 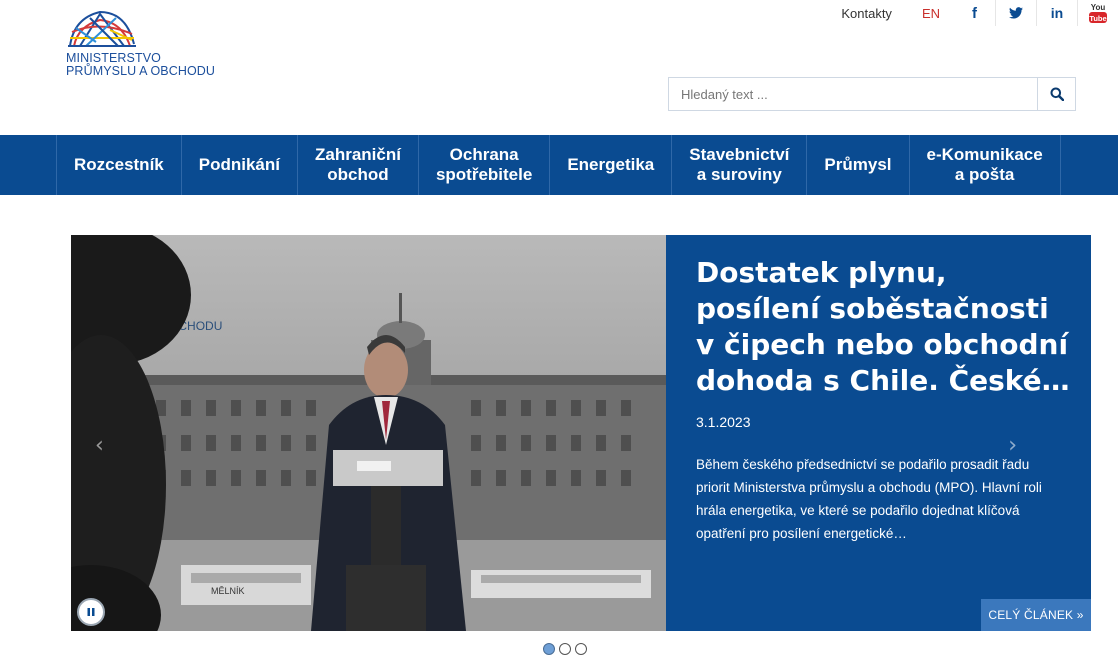 What do you see at coordinates (1098, 7) in the screenshot?
I see `svg-text: You` at bounding box center [1098, 7].